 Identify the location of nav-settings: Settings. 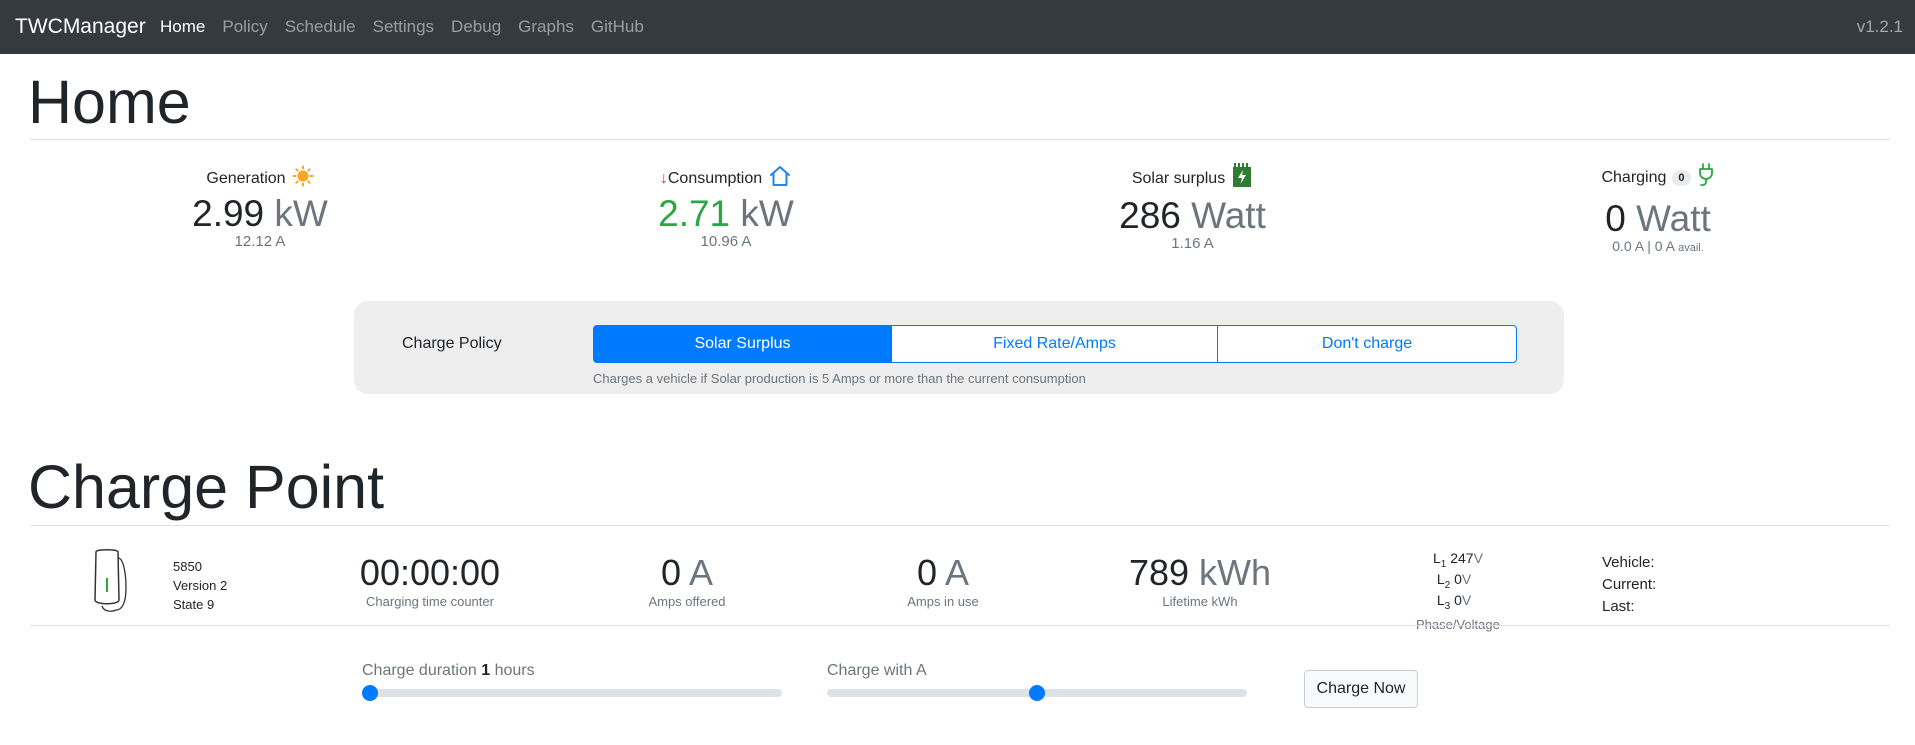
(403, 27).